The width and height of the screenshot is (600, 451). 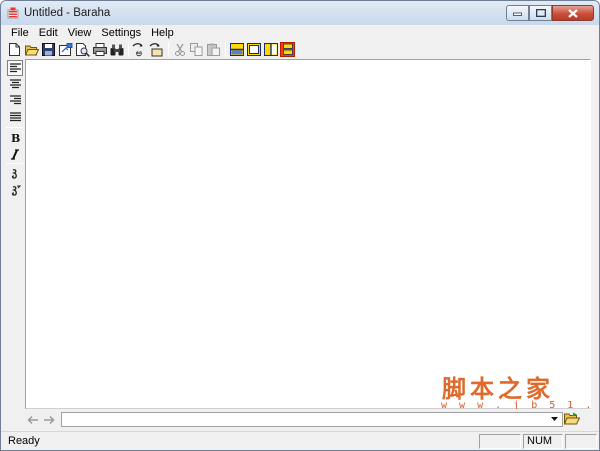 I want to click on watermark-logo: 脚本之家, so click(x=498, y=388).